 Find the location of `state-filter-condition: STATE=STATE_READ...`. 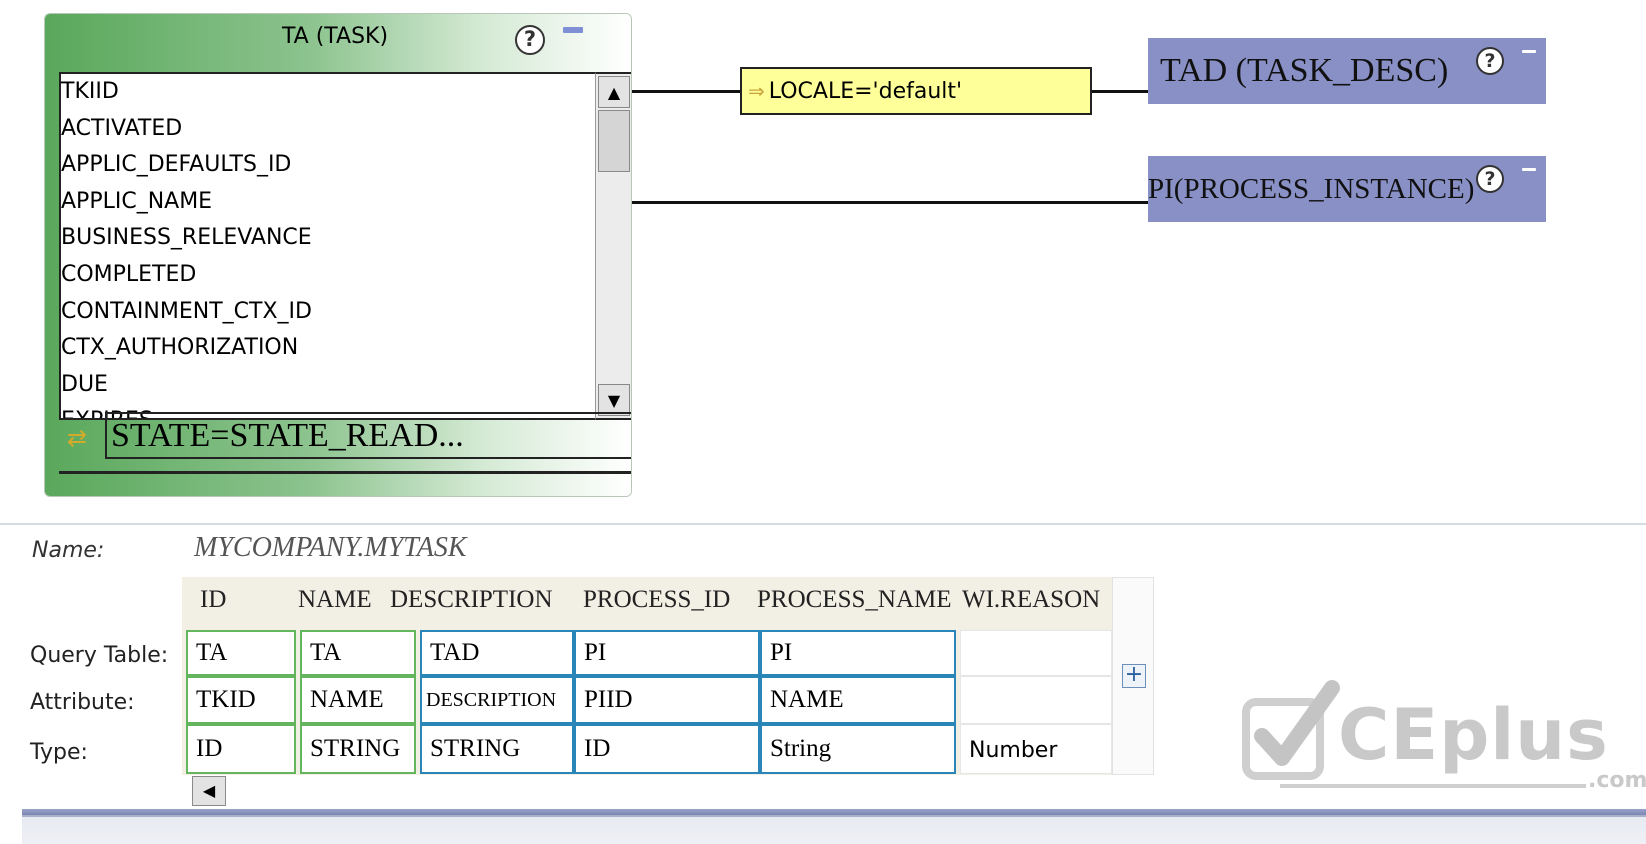

state-filter-condition: STATE=STATE_READ... is located at coordinates (368, 435).